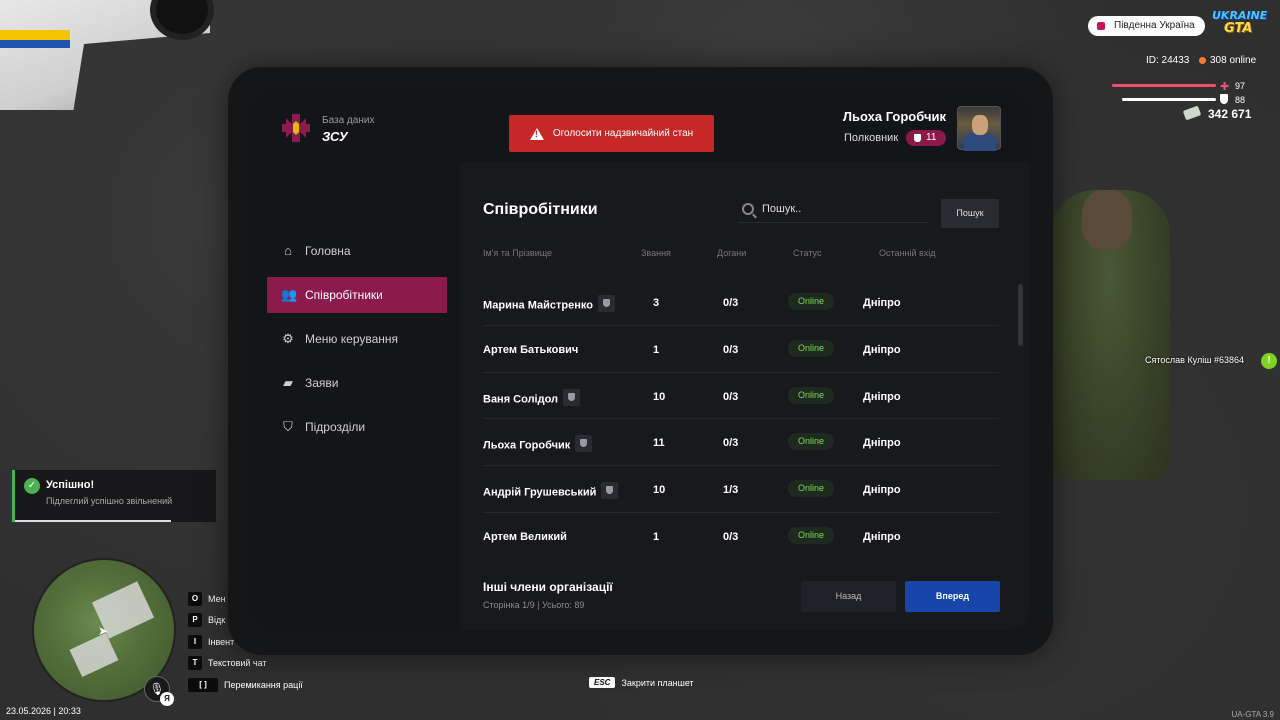  Describe the element at coordinates (623, 133) in the screenshot. I see `emergency-label: Оголосити надзвичайний стан` at that location.